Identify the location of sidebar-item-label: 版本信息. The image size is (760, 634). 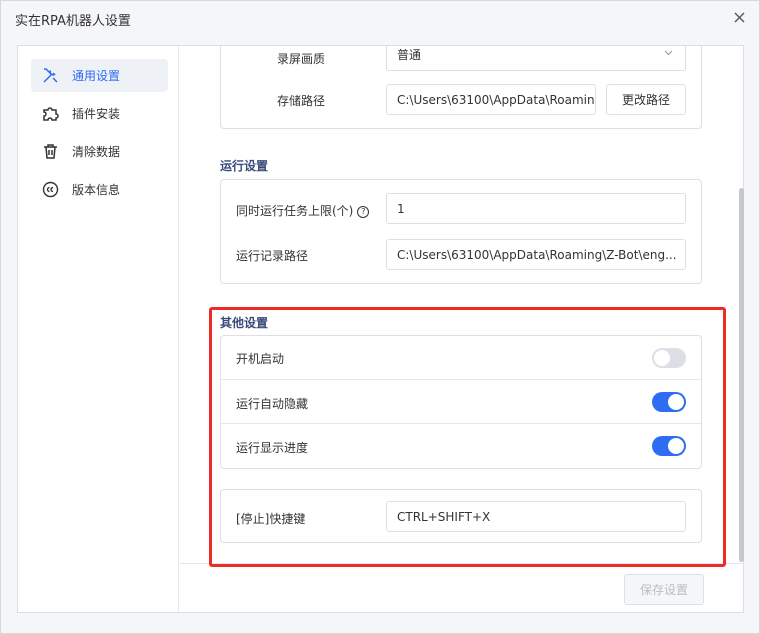
(96, 190).